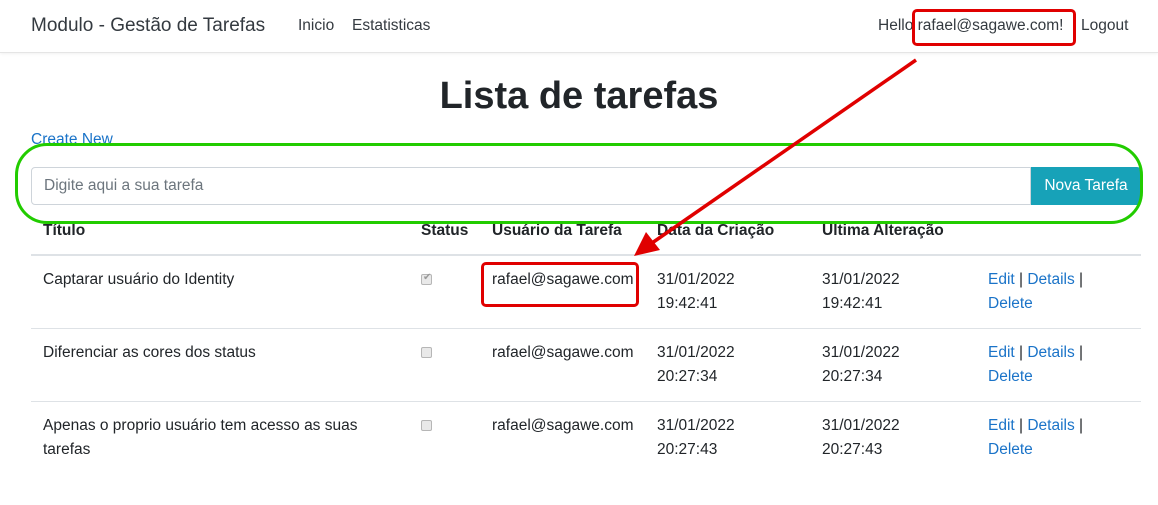 This screenshot has height=505, width=1158. Describe the element at coordinates (775, 157) in the screenshot. I see `annotation-arrow` at that location.